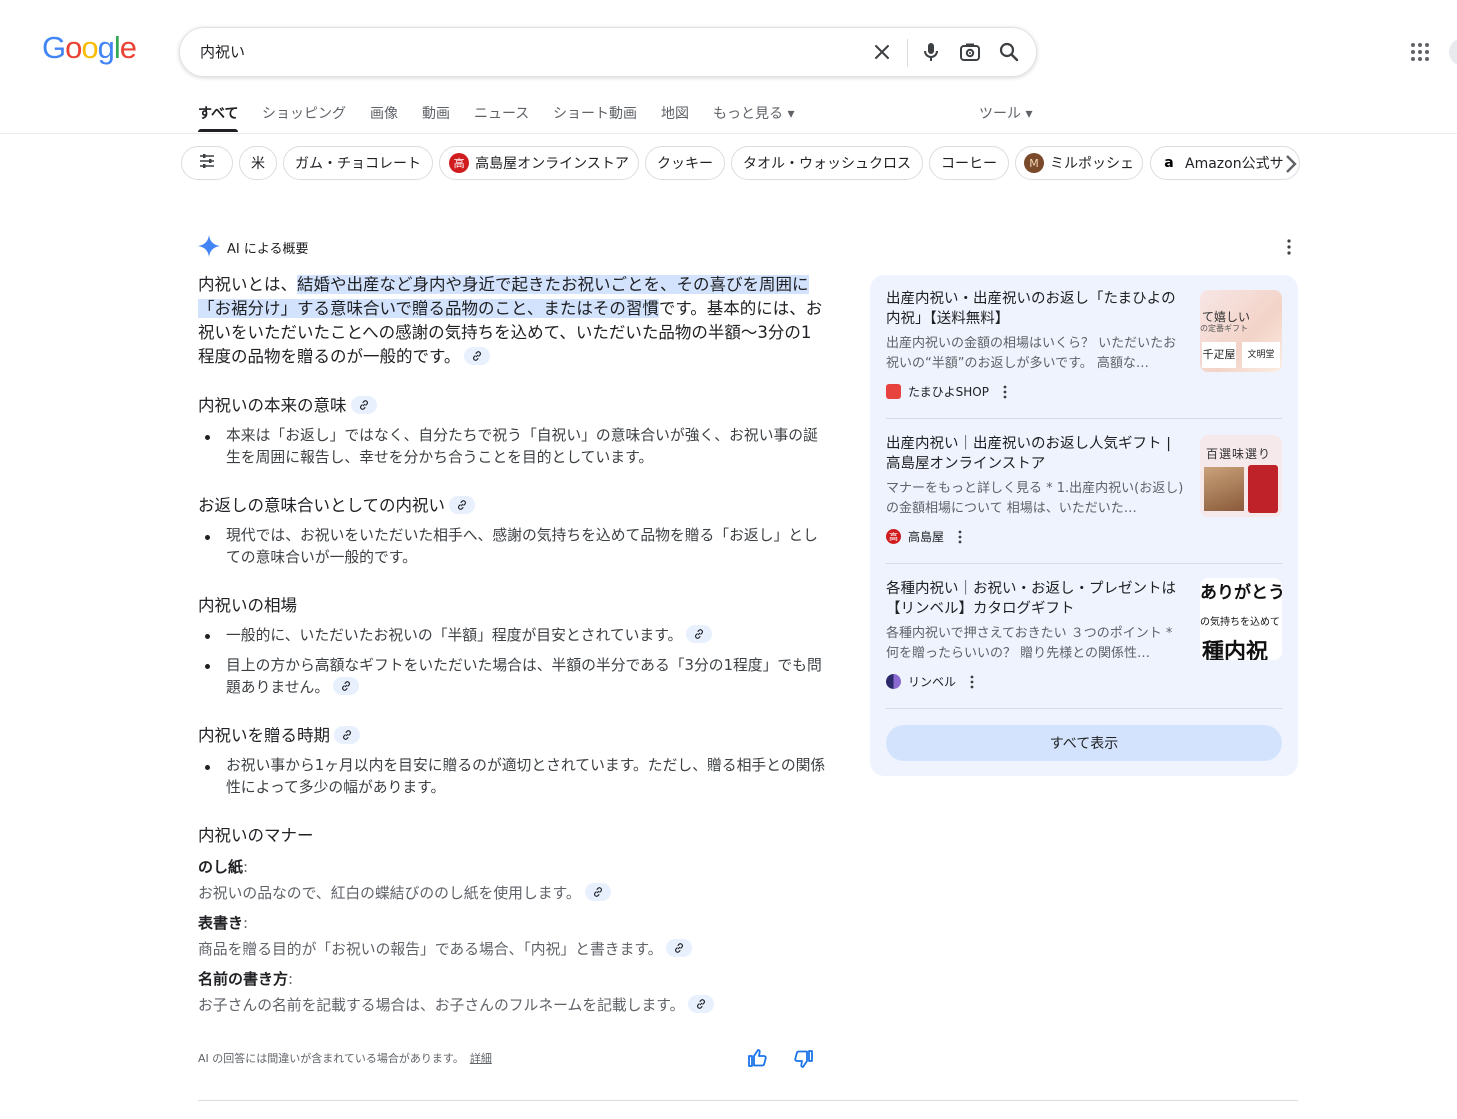 The width and height of the screenshot is (1457, 1119). Describe the element at coordinates (539, 163) in the screenshot. I see `chip-takashimaya: 高 高島屋オンラインストア` at that location.